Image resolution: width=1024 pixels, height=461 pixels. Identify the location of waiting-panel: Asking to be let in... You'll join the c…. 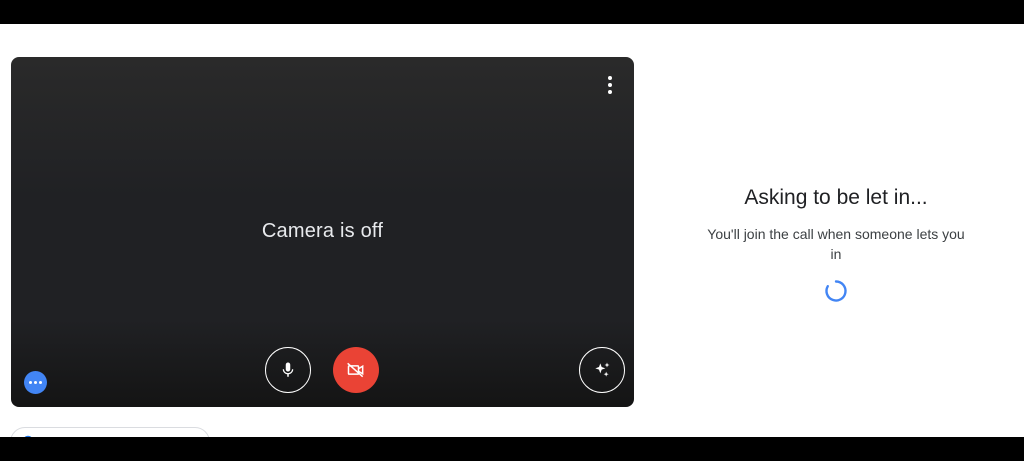
(836, 225).